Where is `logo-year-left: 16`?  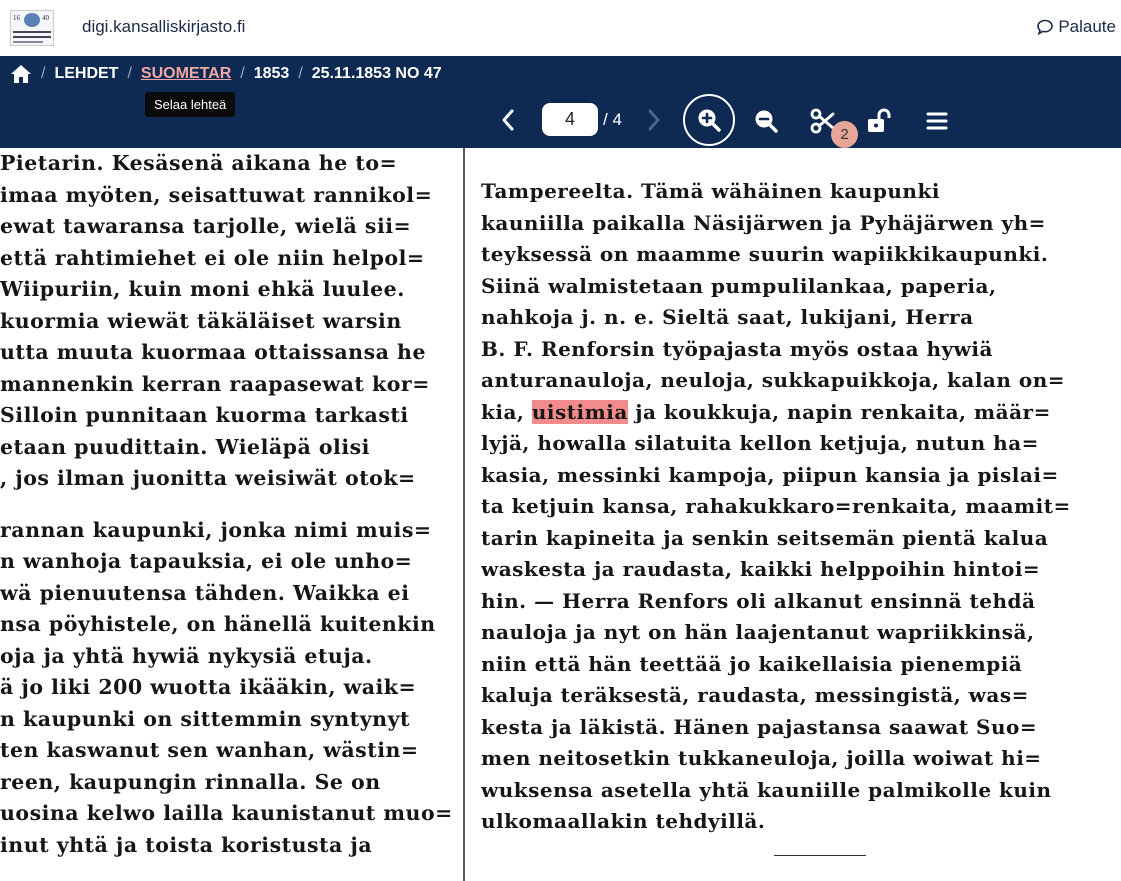 logo-year-left: 16 is located at coordinates (16, 18).